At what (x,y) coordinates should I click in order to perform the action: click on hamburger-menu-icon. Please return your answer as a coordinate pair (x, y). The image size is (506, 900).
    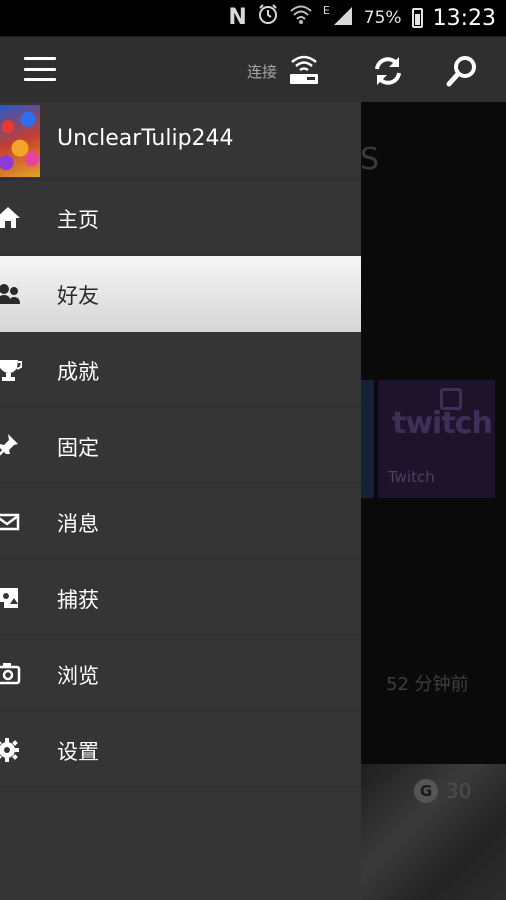
    Looking at the image, I should click on (40, 69).